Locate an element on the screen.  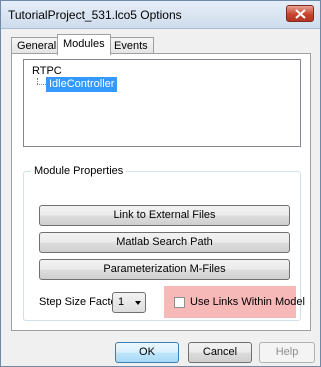
cancel-label: Cancel is located at coordinates (220, 352).